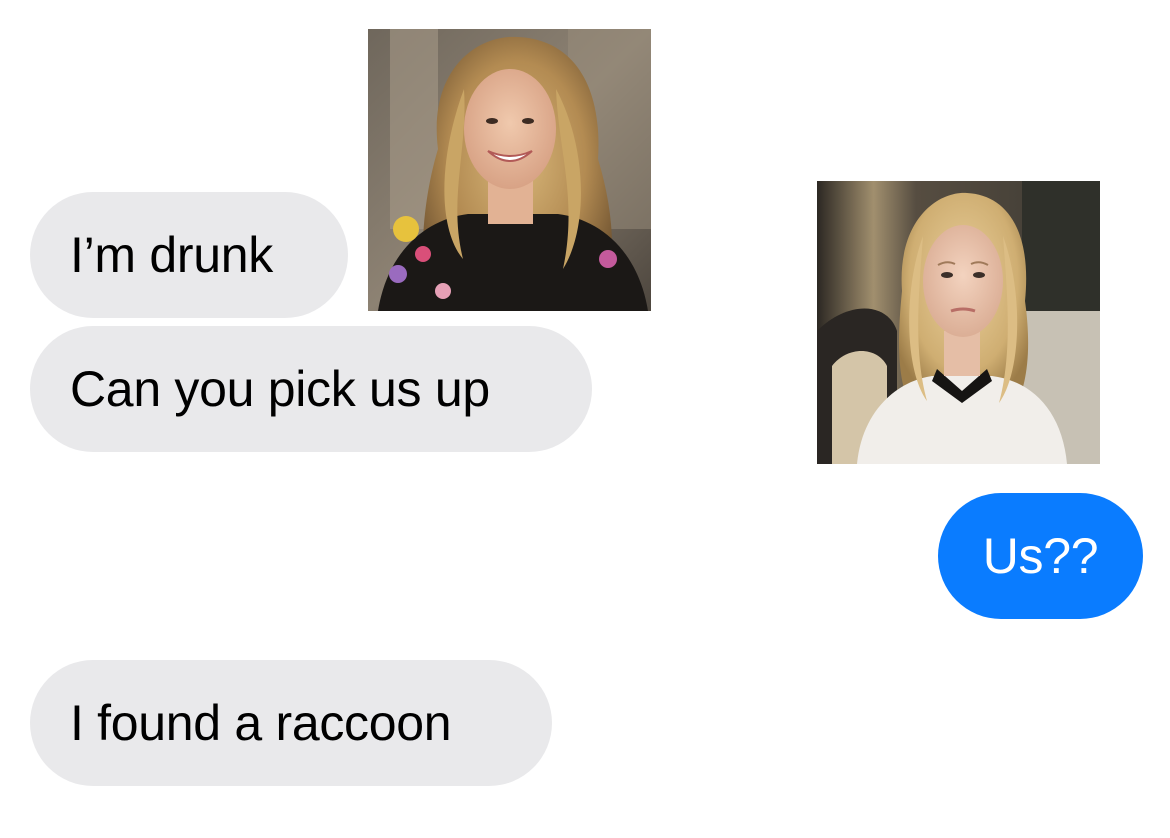 The width and height of the screenshot is (1170, 838). I want to click on message-text: I found a raccoon, so click(261, 723).